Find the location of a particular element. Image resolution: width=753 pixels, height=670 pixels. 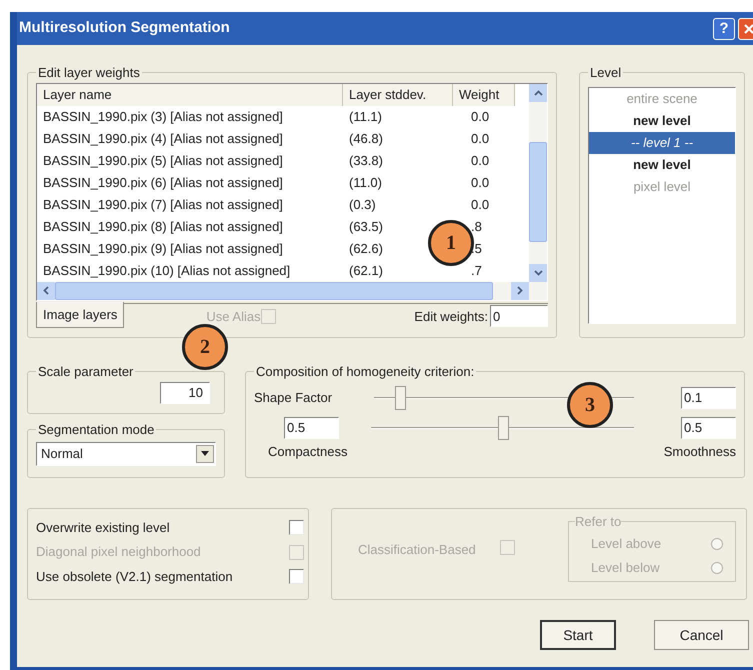

group-title: Segmentation mode is located at coordinates (96, 430).